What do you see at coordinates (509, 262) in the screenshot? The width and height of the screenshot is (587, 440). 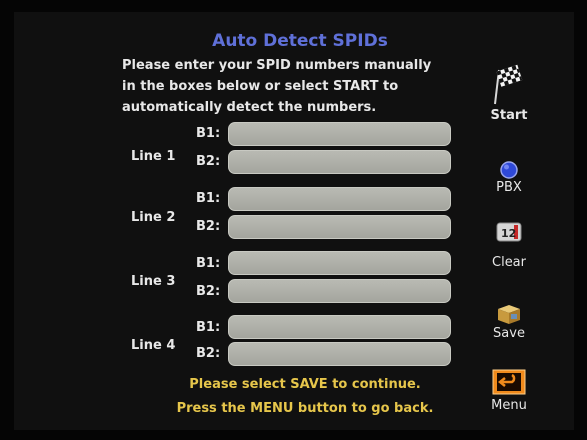 I see `clear-label: Clear` at bounding box center [509, 262].